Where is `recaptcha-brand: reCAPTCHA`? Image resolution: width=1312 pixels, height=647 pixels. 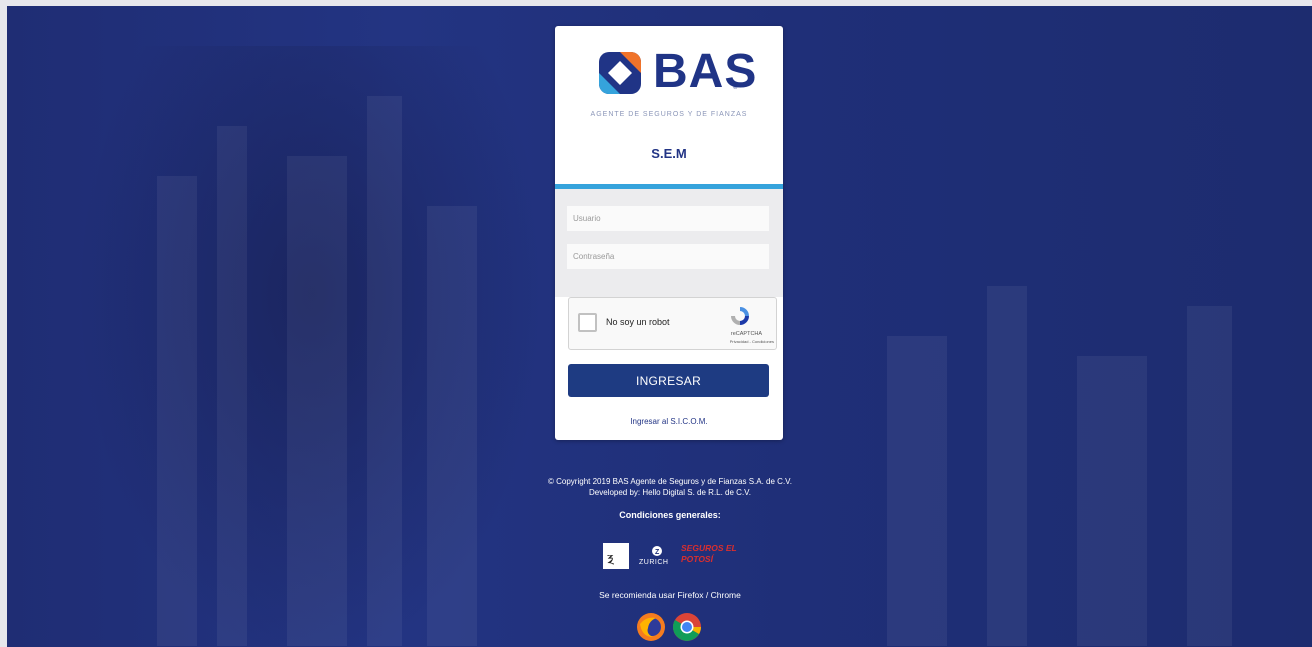
recaptcha-brand: reCAPTCHA is located at coordinates (746, 334).